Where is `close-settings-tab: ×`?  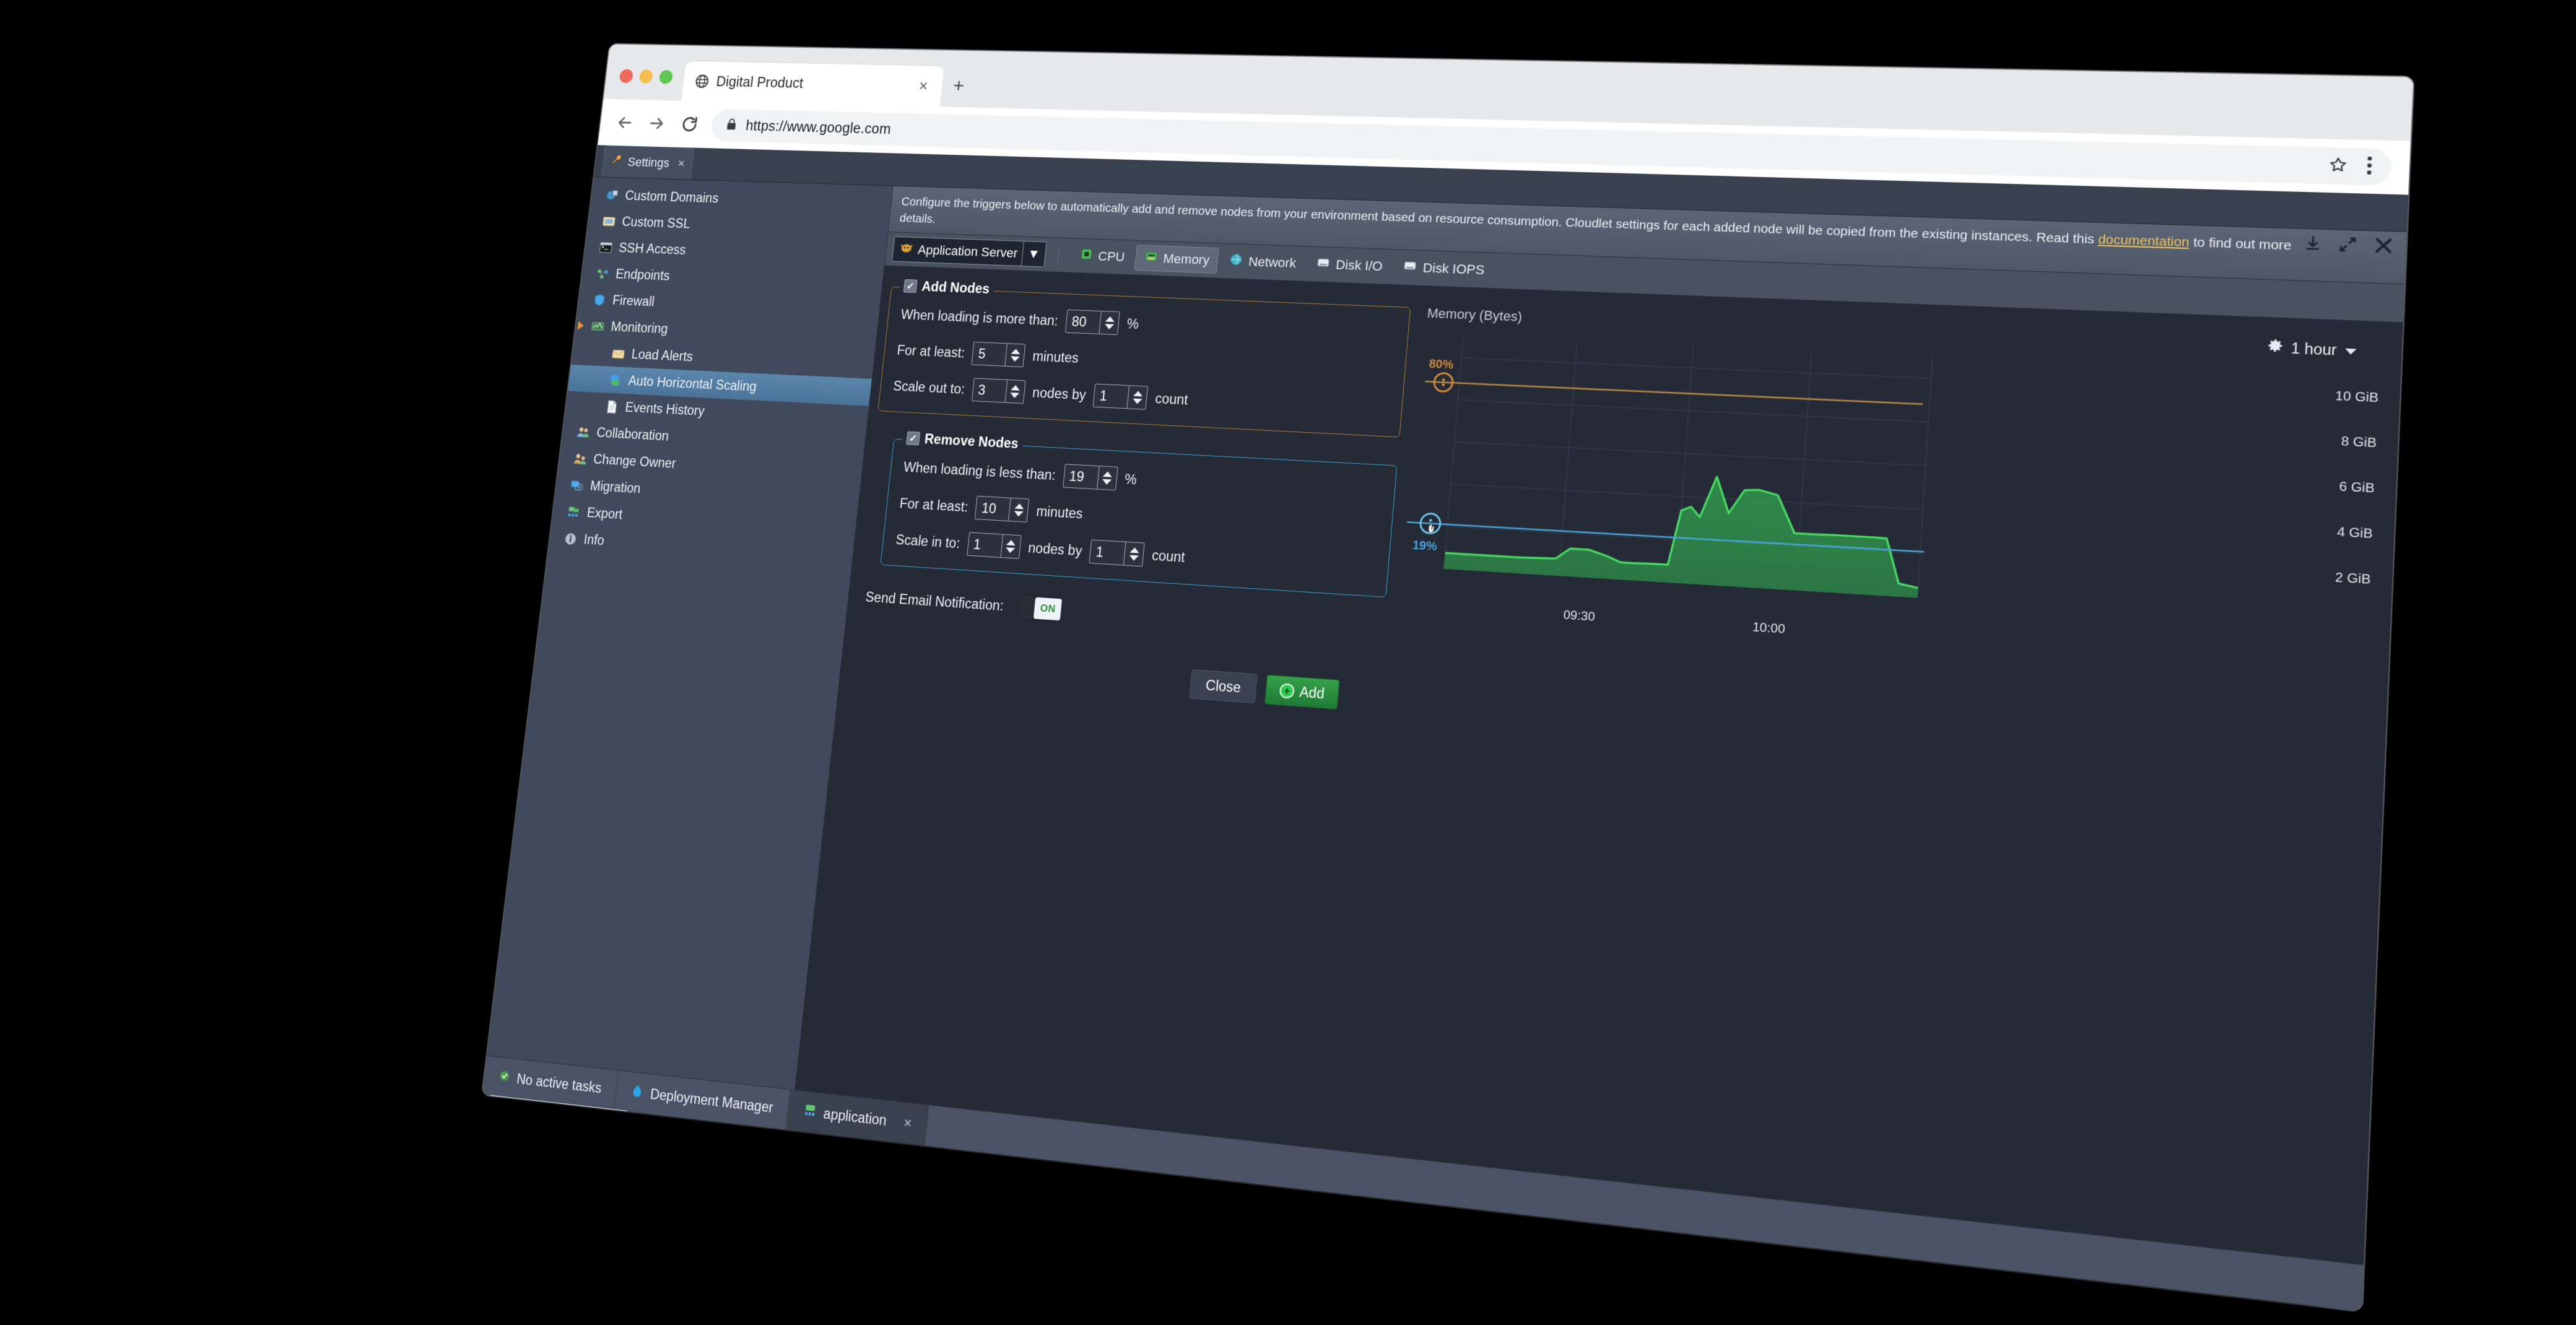 close-settings-tab: × is located at coordinates (681, 163).